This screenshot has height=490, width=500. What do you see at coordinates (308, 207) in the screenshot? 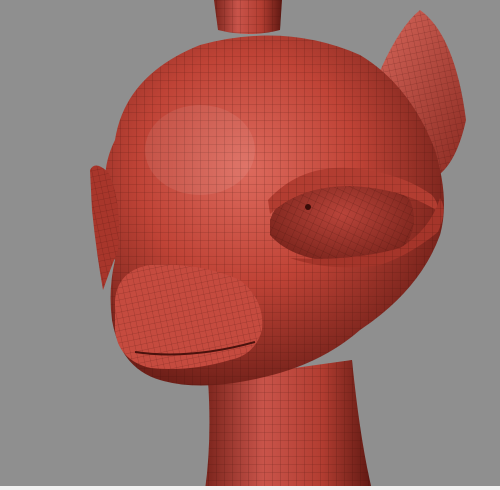
I see `eye-pole-icon` at bounding box center [308, 207].